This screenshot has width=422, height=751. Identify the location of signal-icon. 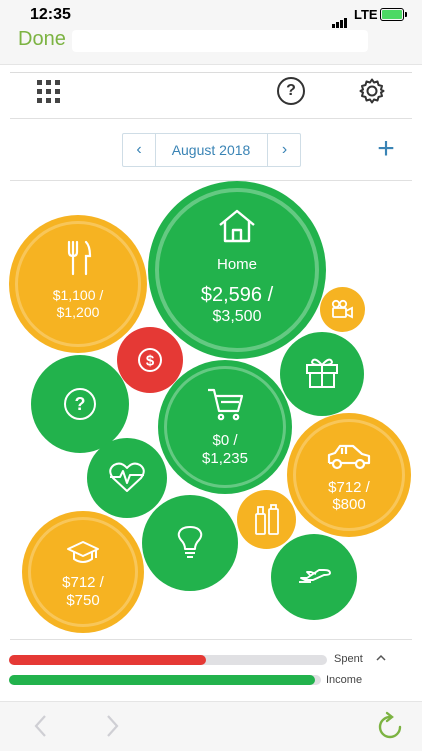
(340, 19).